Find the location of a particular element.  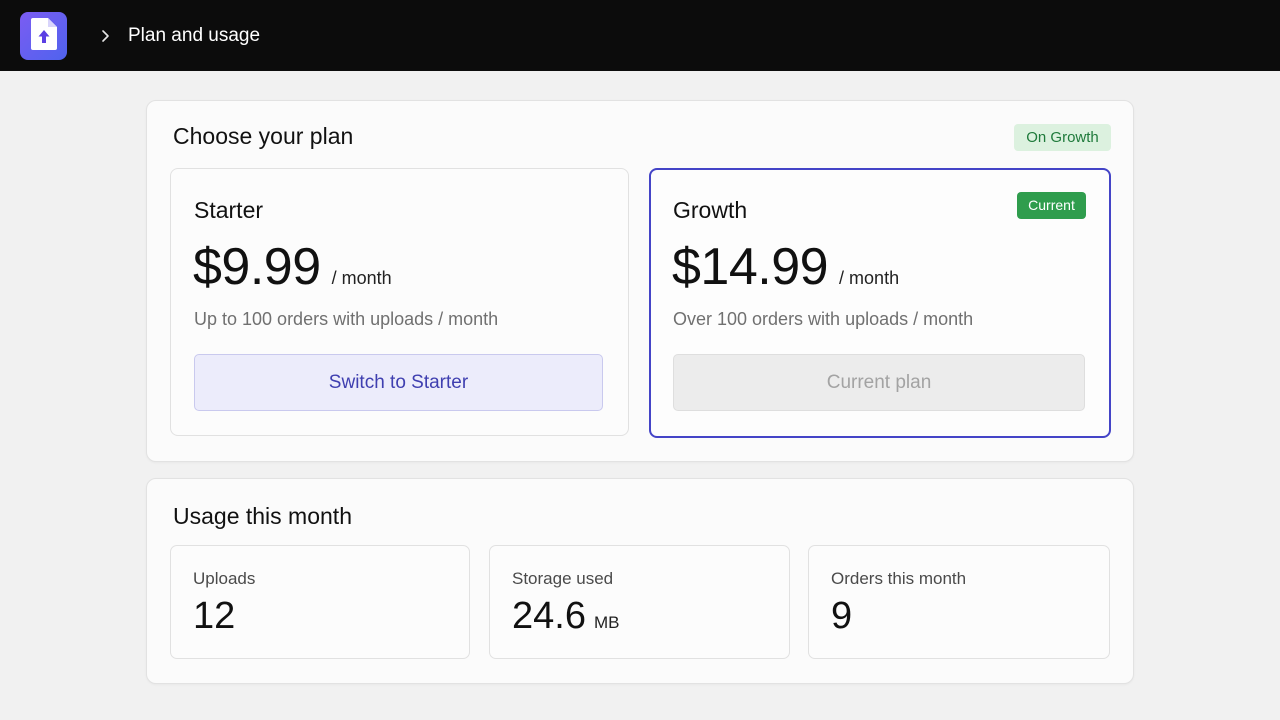

stat-value: 9 is located at coordinates (842, 616).